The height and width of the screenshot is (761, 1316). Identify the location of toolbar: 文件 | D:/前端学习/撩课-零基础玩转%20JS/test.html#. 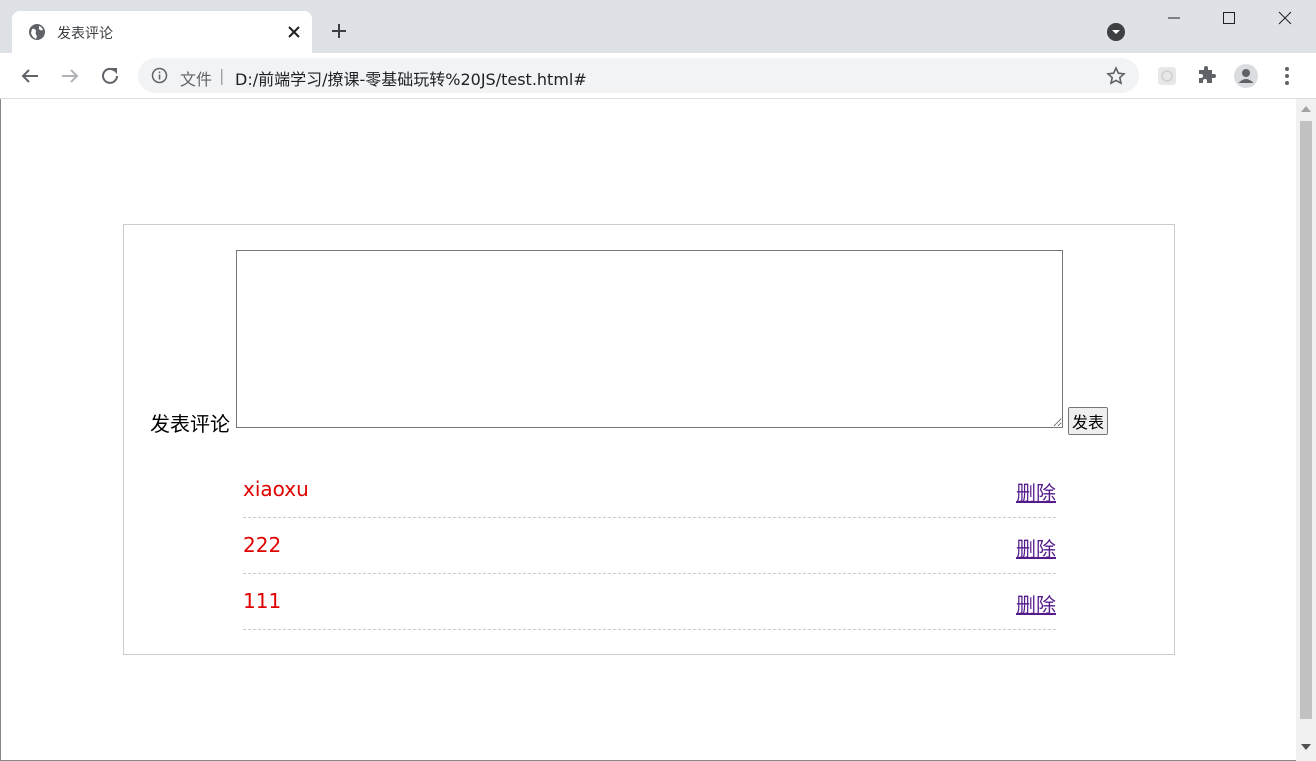
(658, 76).